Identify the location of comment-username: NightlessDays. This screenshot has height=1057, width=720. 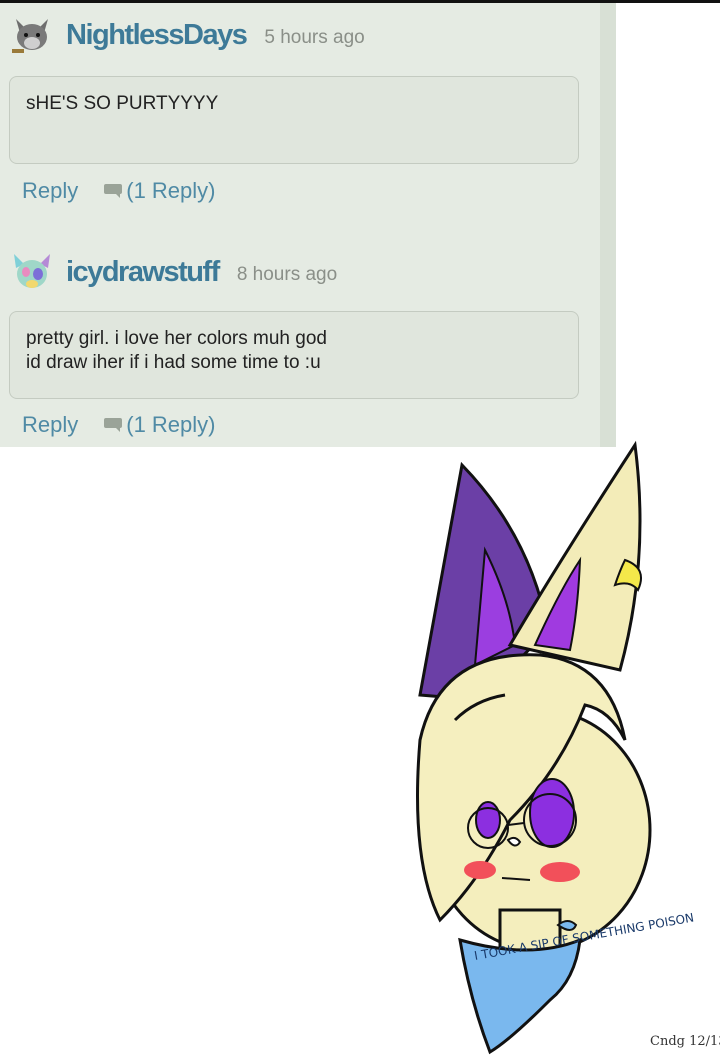
(157, 35).